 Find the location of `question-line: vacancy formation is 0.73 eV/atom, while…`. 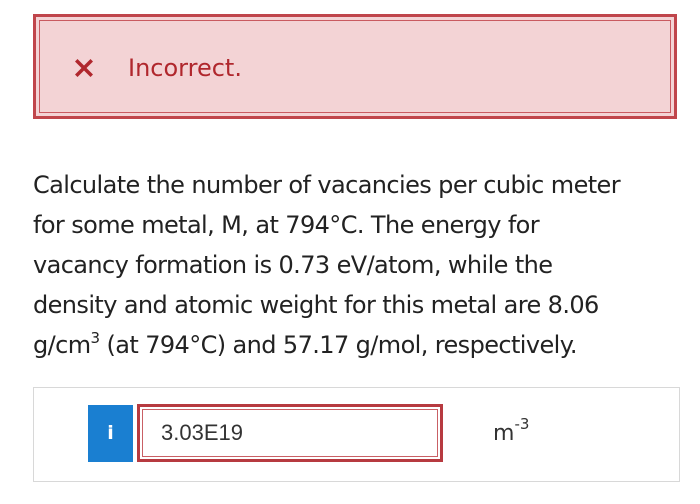

question-line: vacancy formation is 0.73 eV/atom, while… is located at coordinates (293, 265).